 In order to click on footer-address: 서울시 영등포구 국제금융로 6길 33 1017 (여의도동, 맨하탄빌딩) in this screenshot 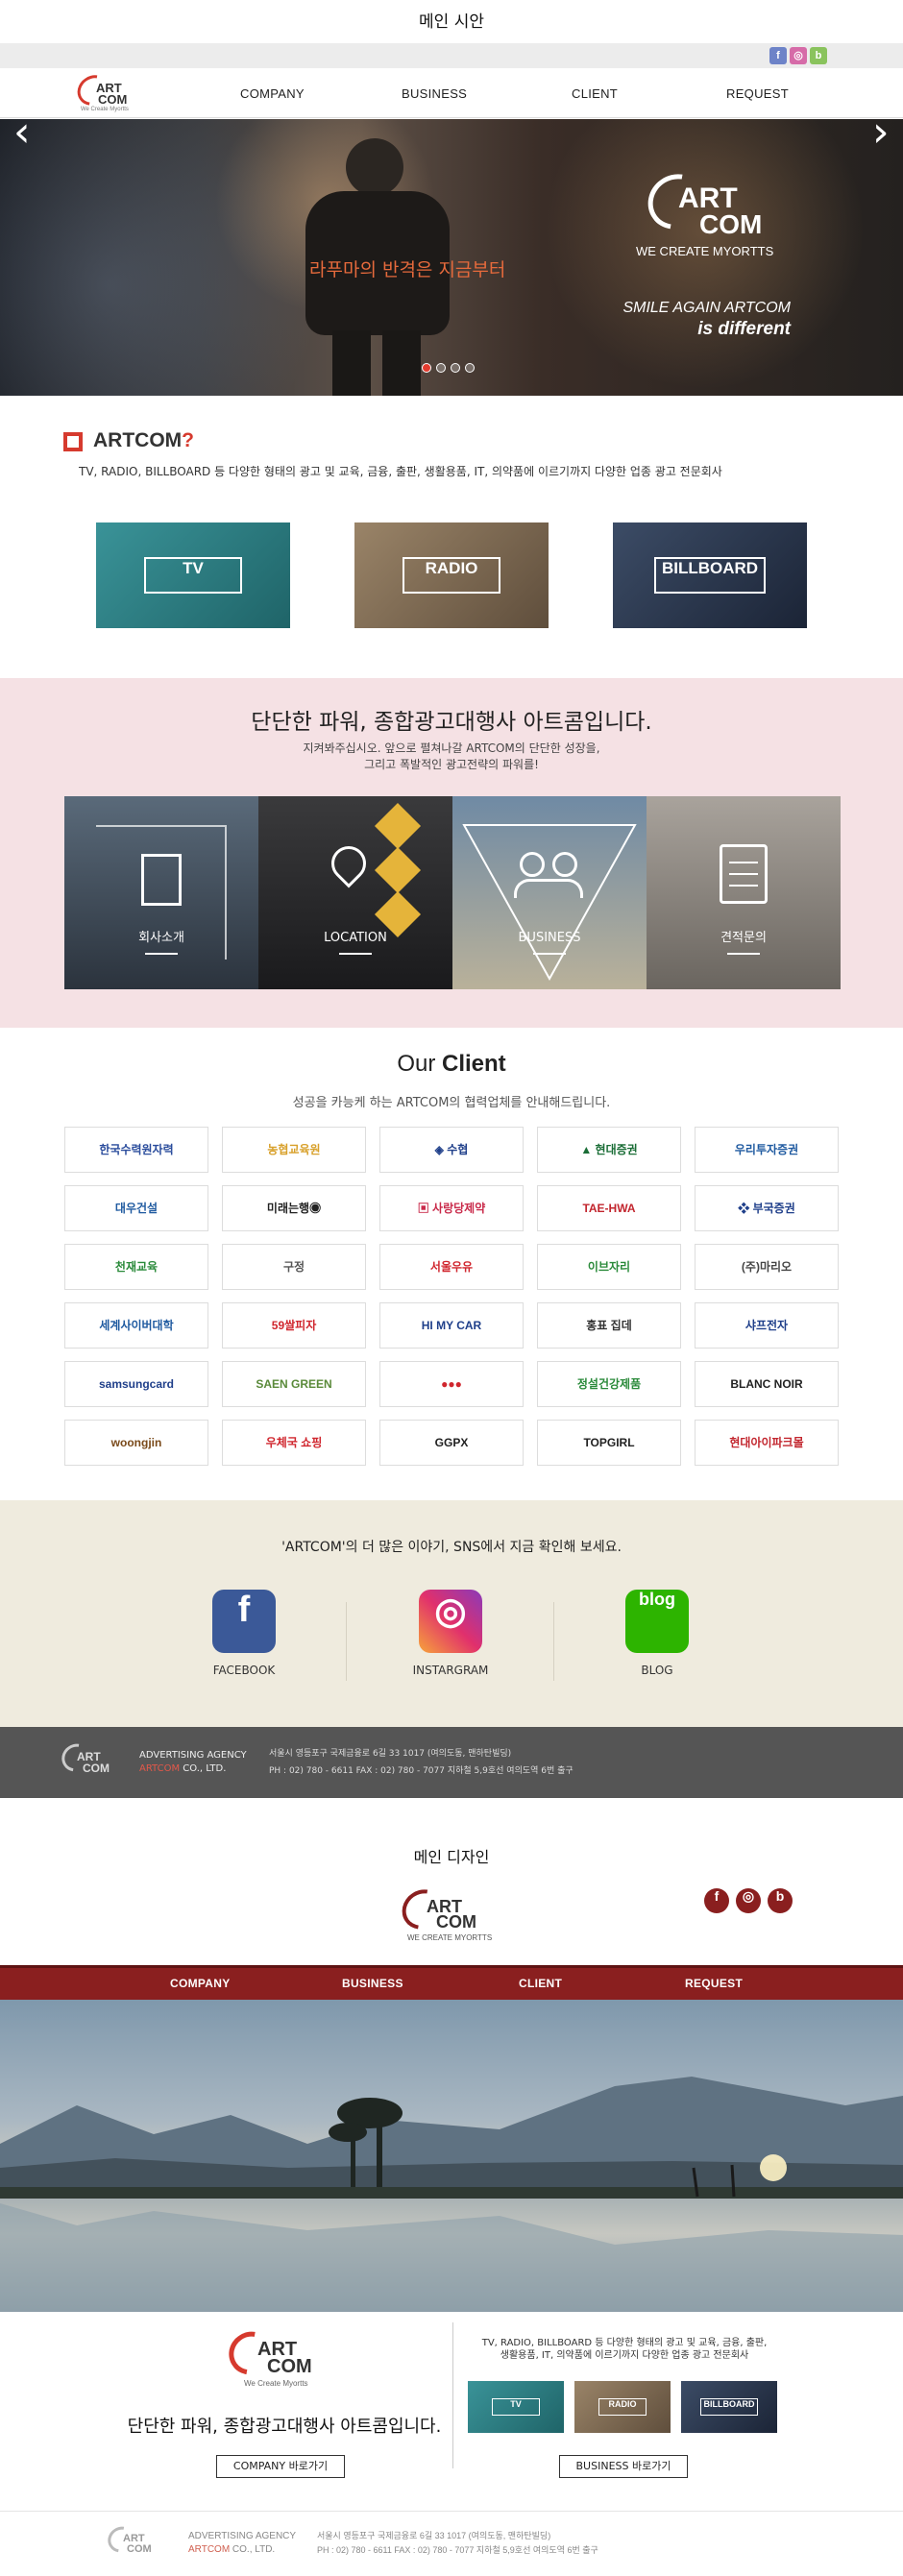, I will do `click(390, 1754)`.